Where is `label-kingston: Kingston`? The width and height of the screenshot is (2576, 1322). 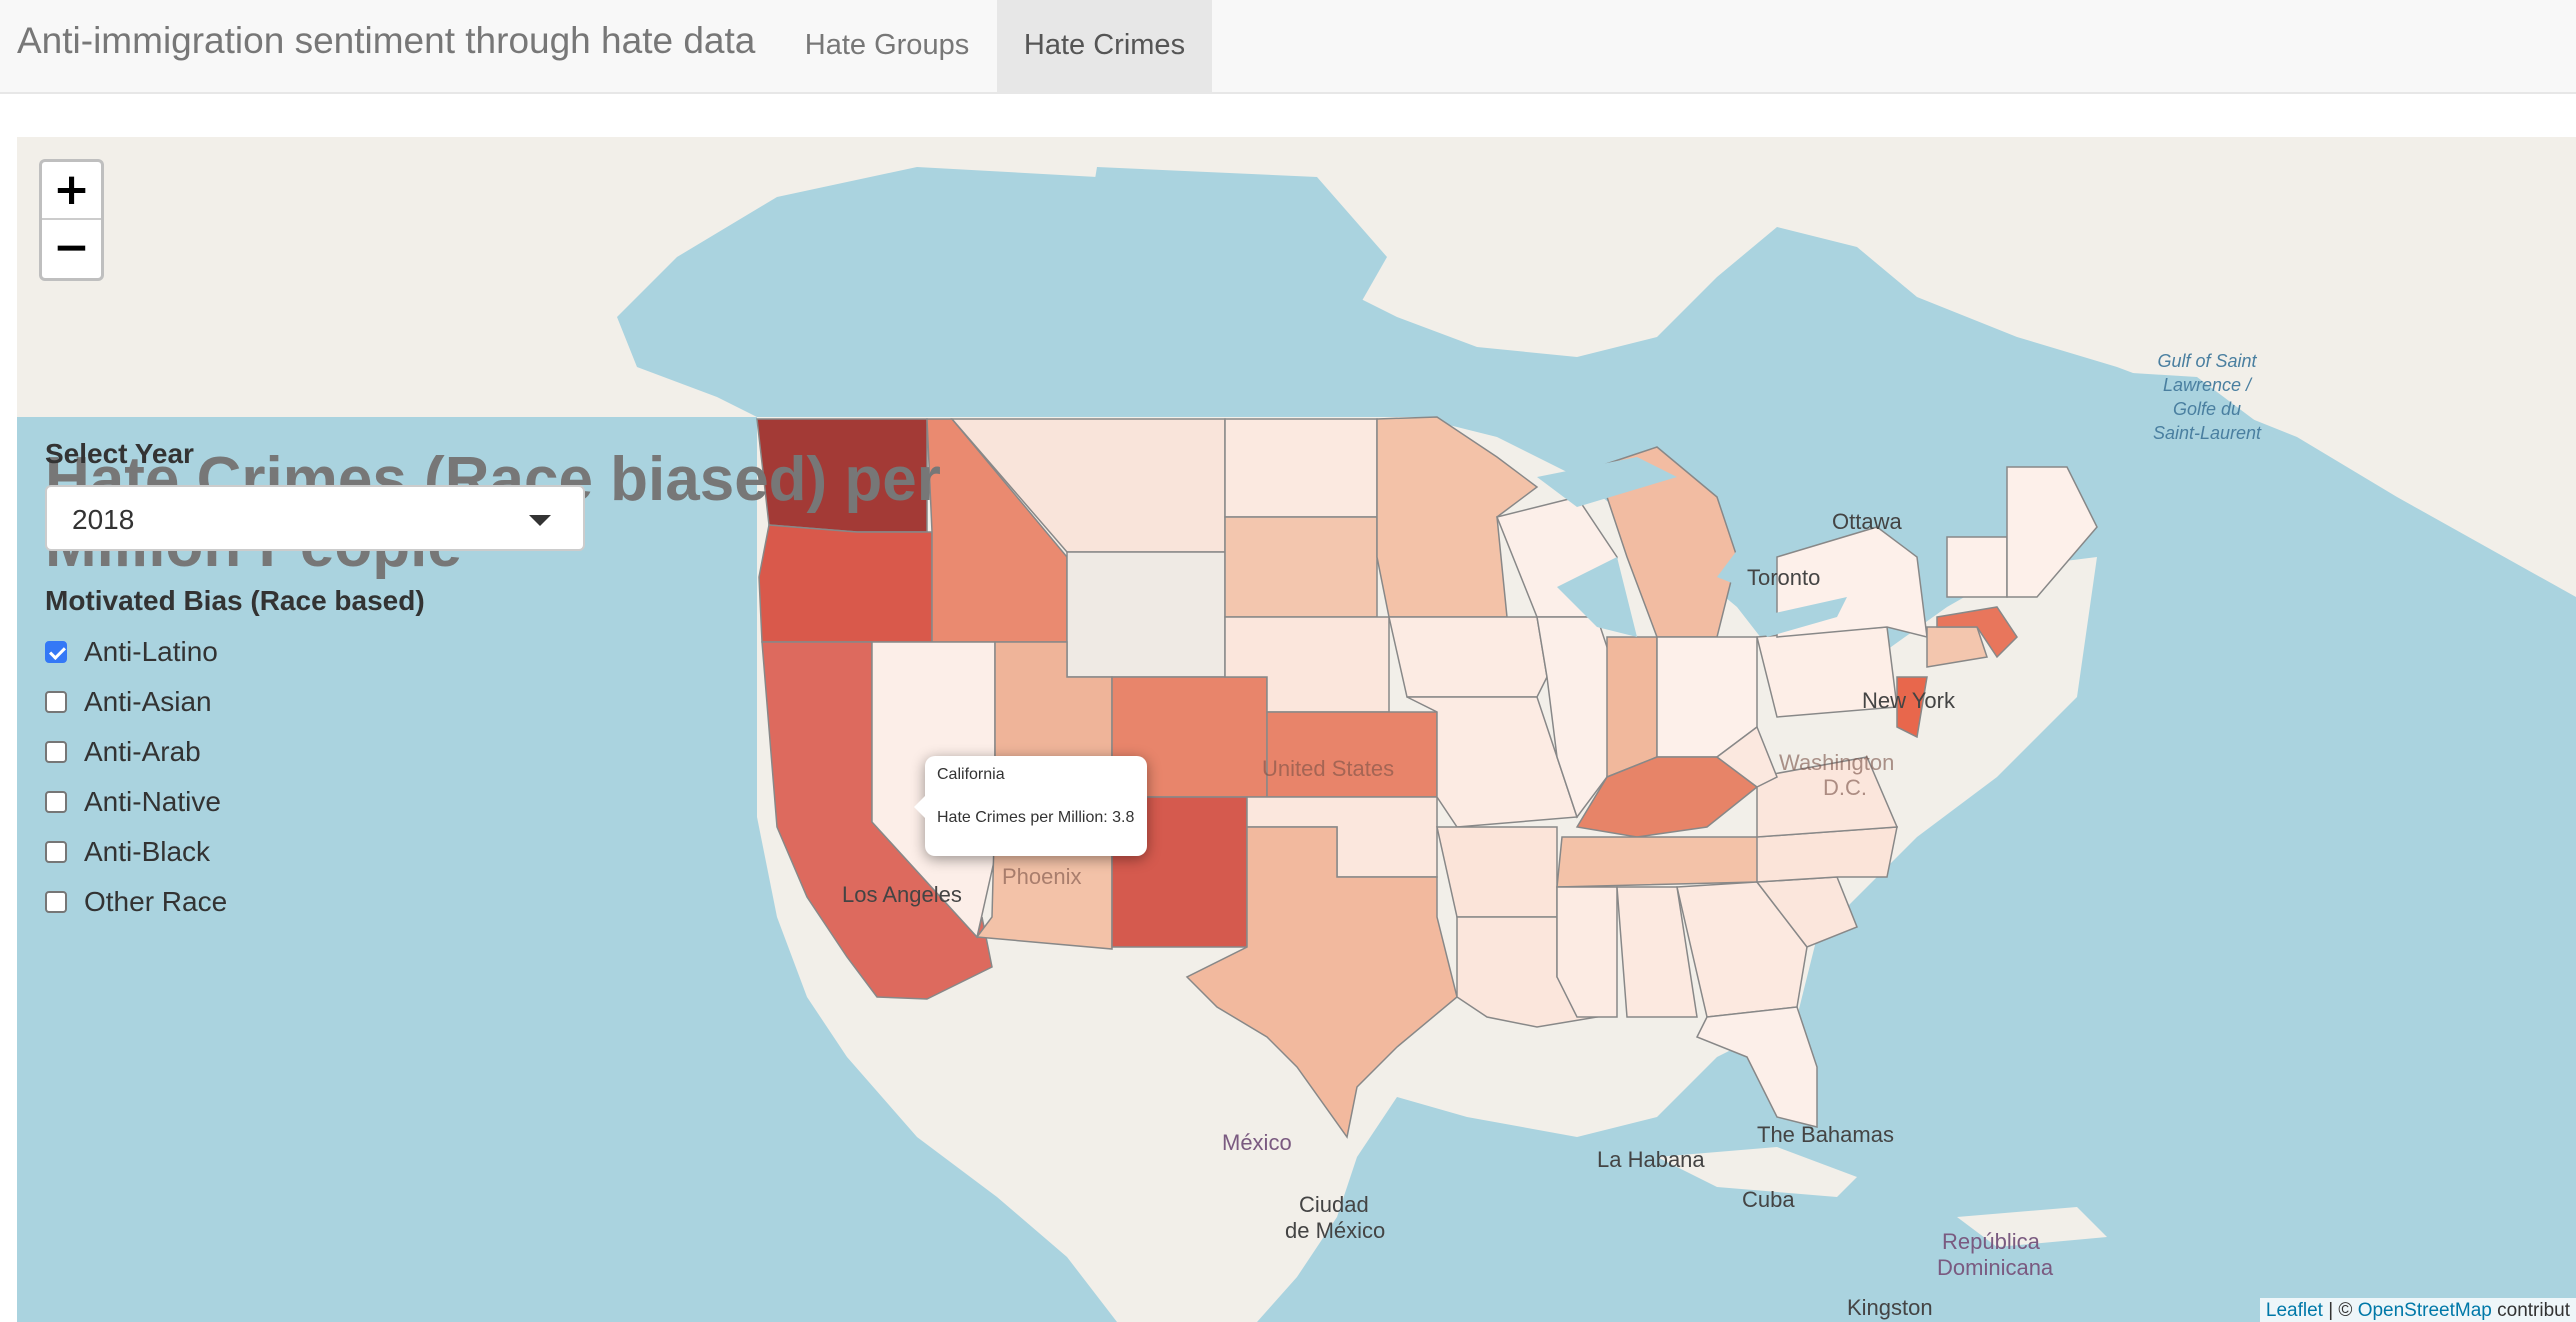
label-kingston: Kingston is located at coordinates (1890, 1307).